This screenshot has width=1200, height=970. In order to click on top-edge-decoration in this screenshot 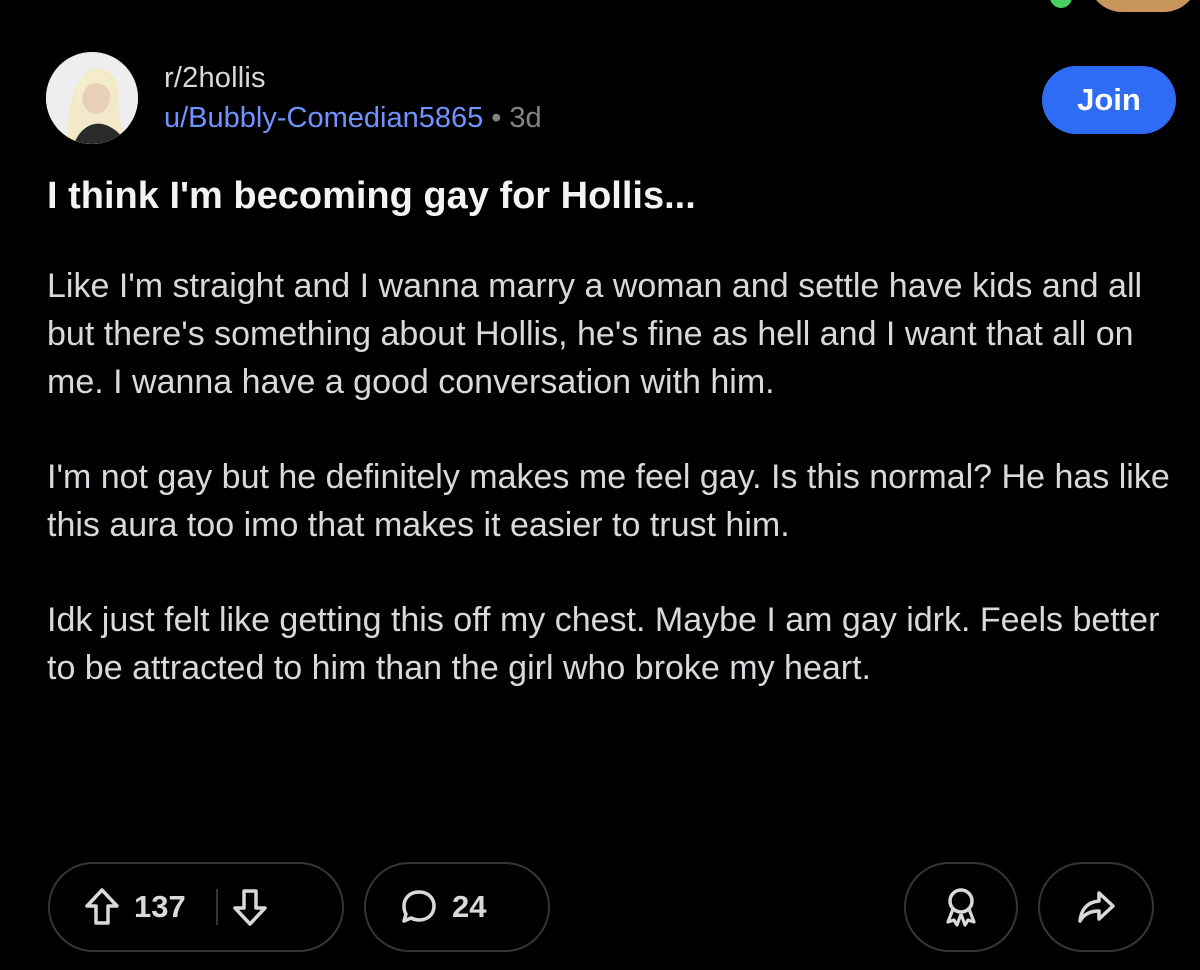, I will do `click(1120, 8)`.